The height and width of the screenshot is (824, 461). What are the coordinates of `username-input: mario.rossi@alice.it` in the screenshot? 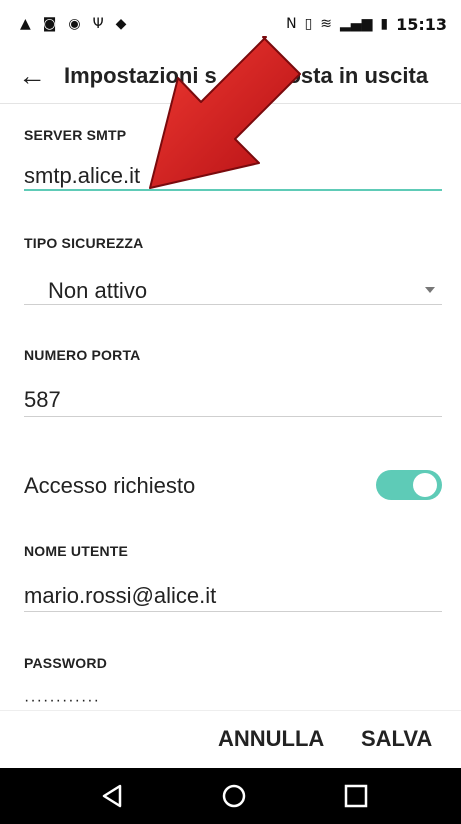 It's located at (120, 596).